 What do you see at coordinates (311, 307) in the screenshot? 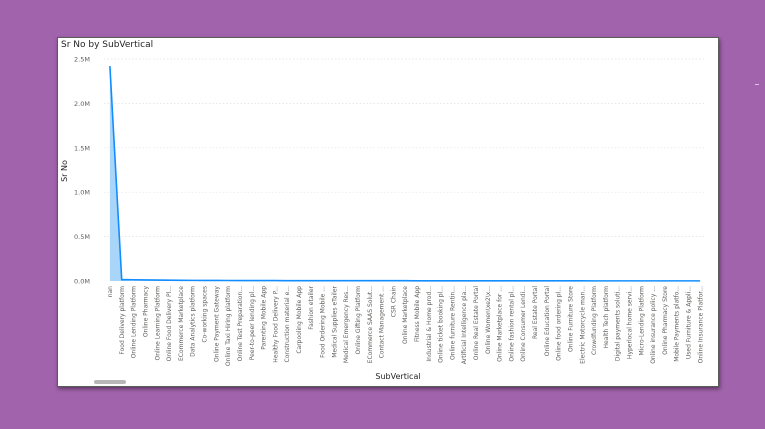
I see `x-tick-label: Fashion etailer` at bounding box center [311, 307].